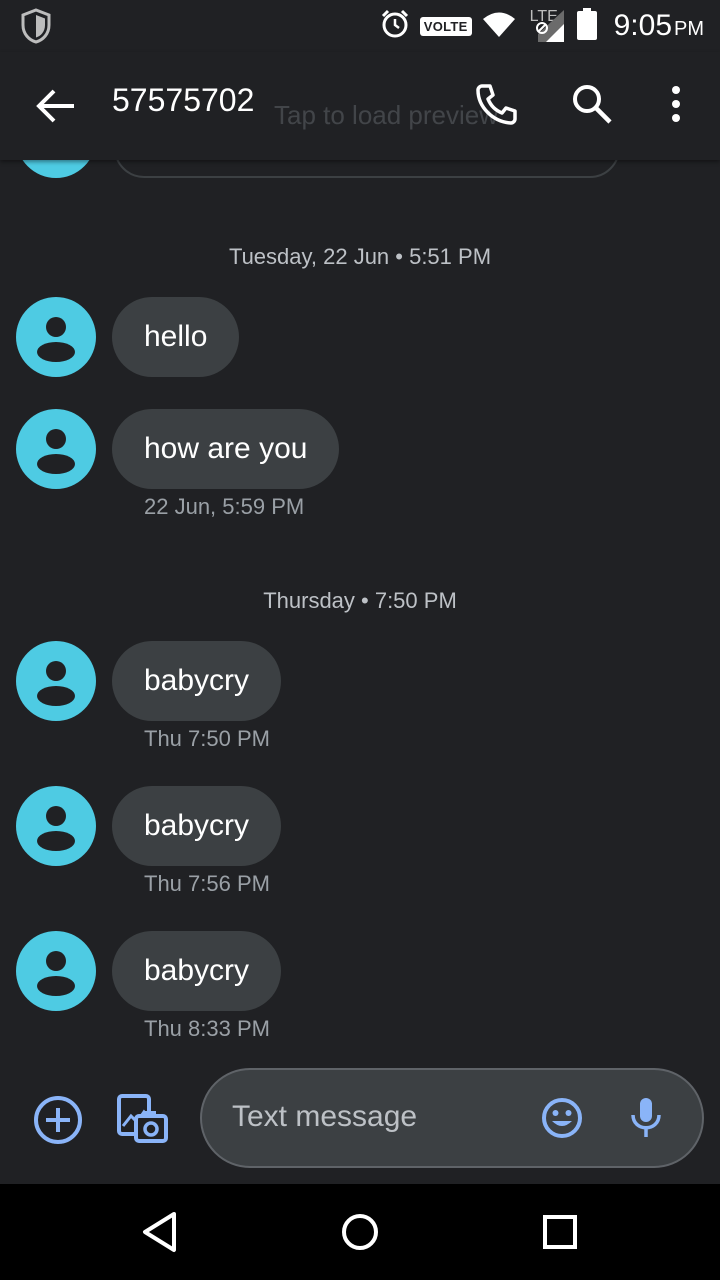  What do you see at coordinates (183, 100) in the screenshot?
I see `conversation-title: 57575702` at bounding box center [183, 100].